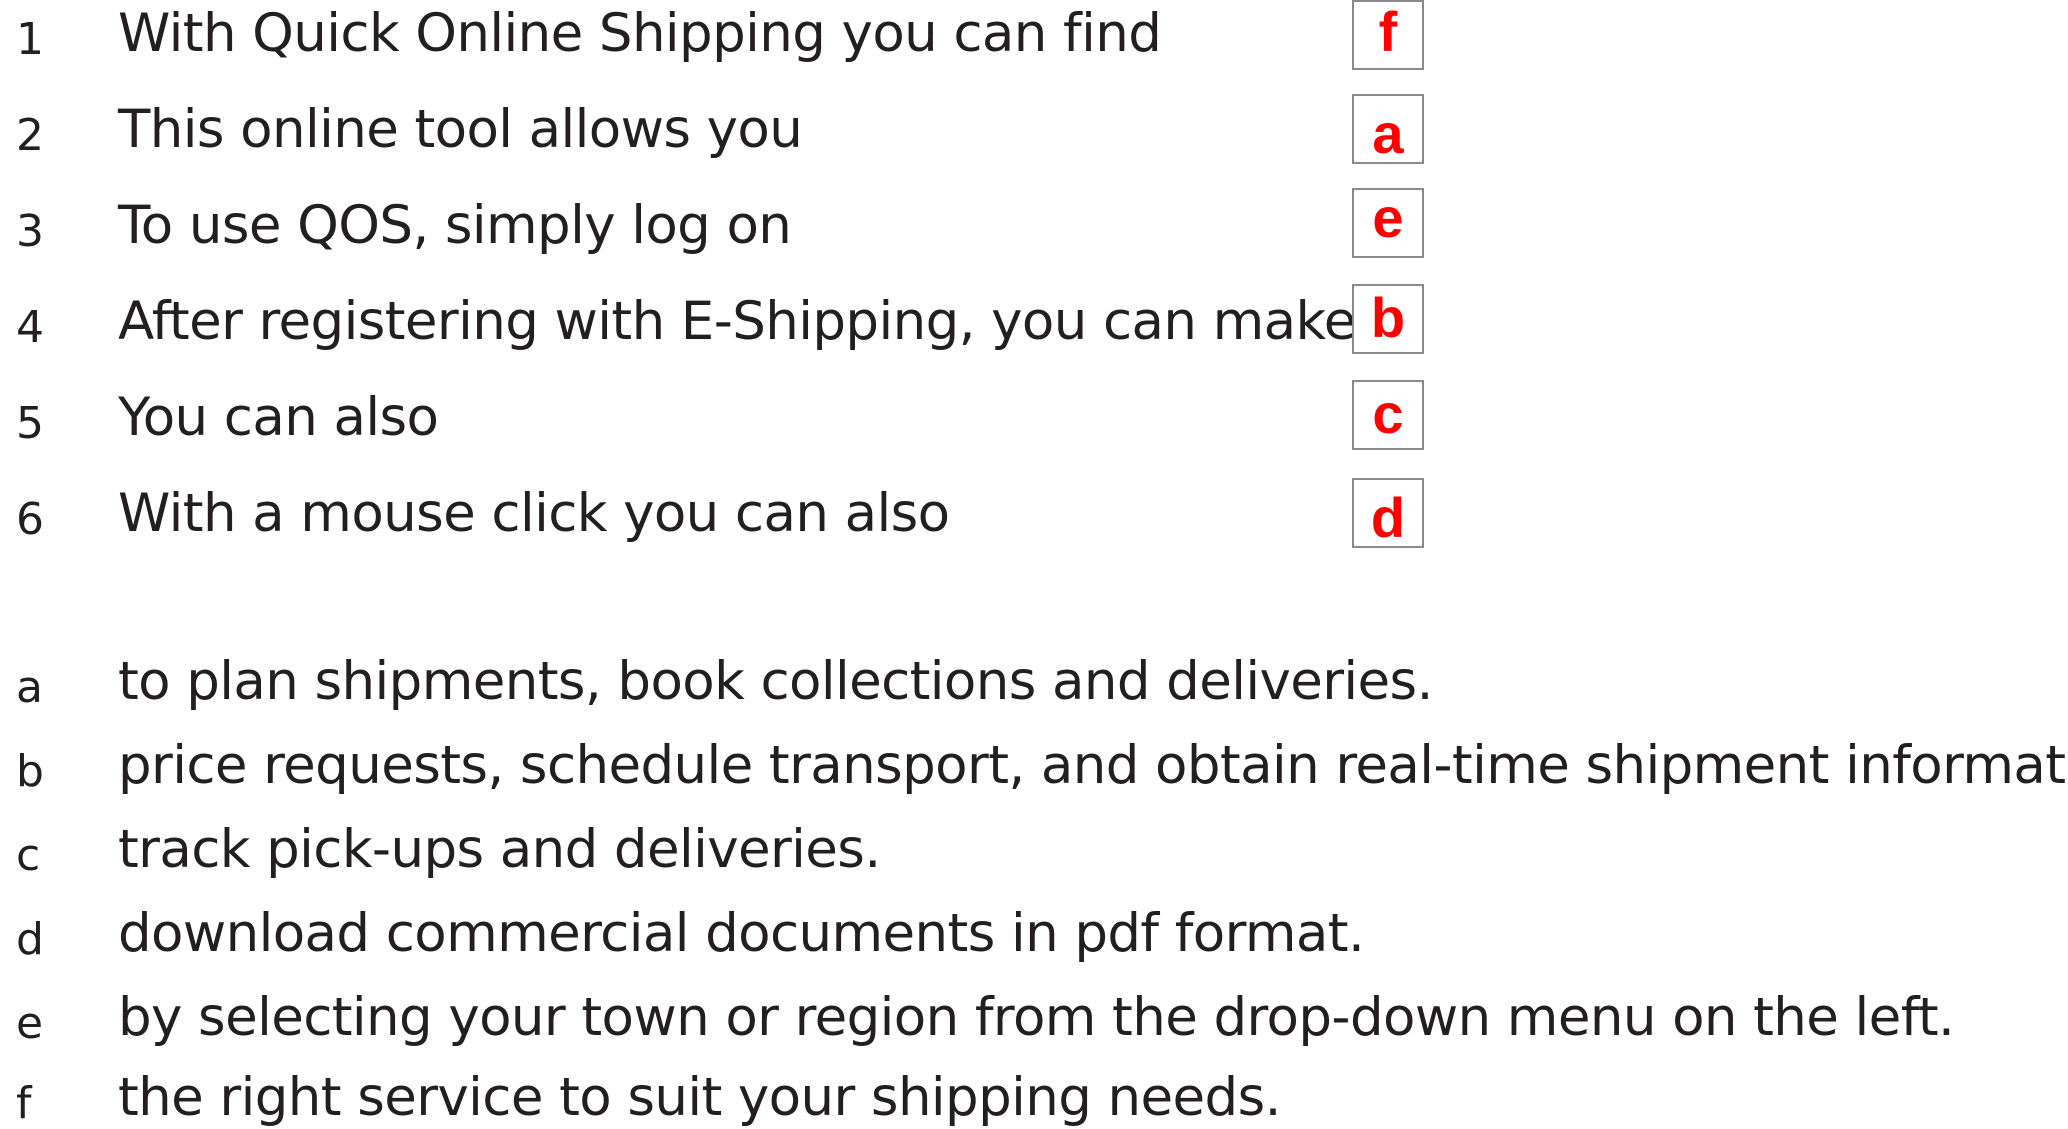 This screenshot has width=2068, height=1129. What do you see at coordinates (30, 423) in the screenshot?
I see `stem-number: 5` at bounding box center [30, 423].